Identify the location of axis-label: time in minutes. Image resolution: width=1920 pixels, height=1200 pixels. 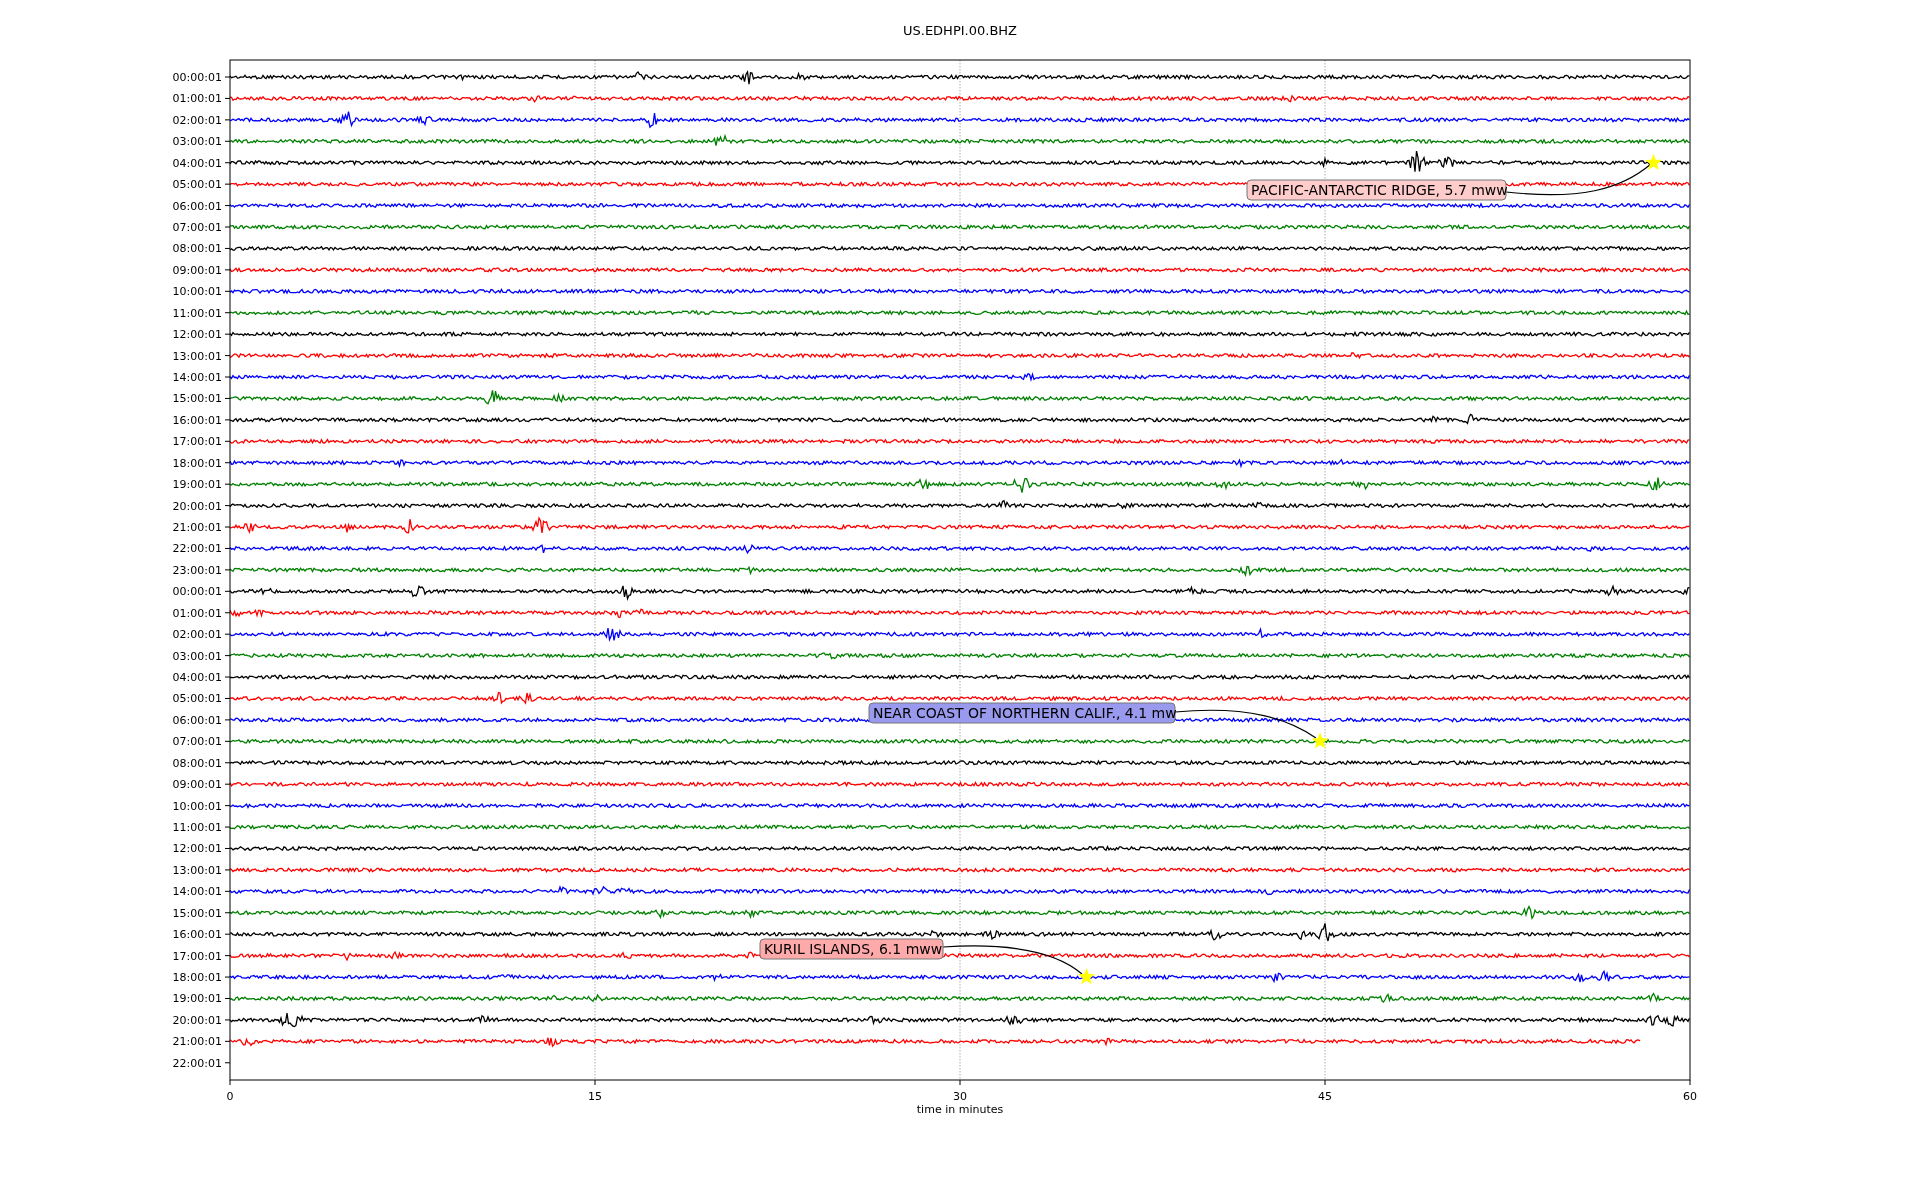
(960, 1109).